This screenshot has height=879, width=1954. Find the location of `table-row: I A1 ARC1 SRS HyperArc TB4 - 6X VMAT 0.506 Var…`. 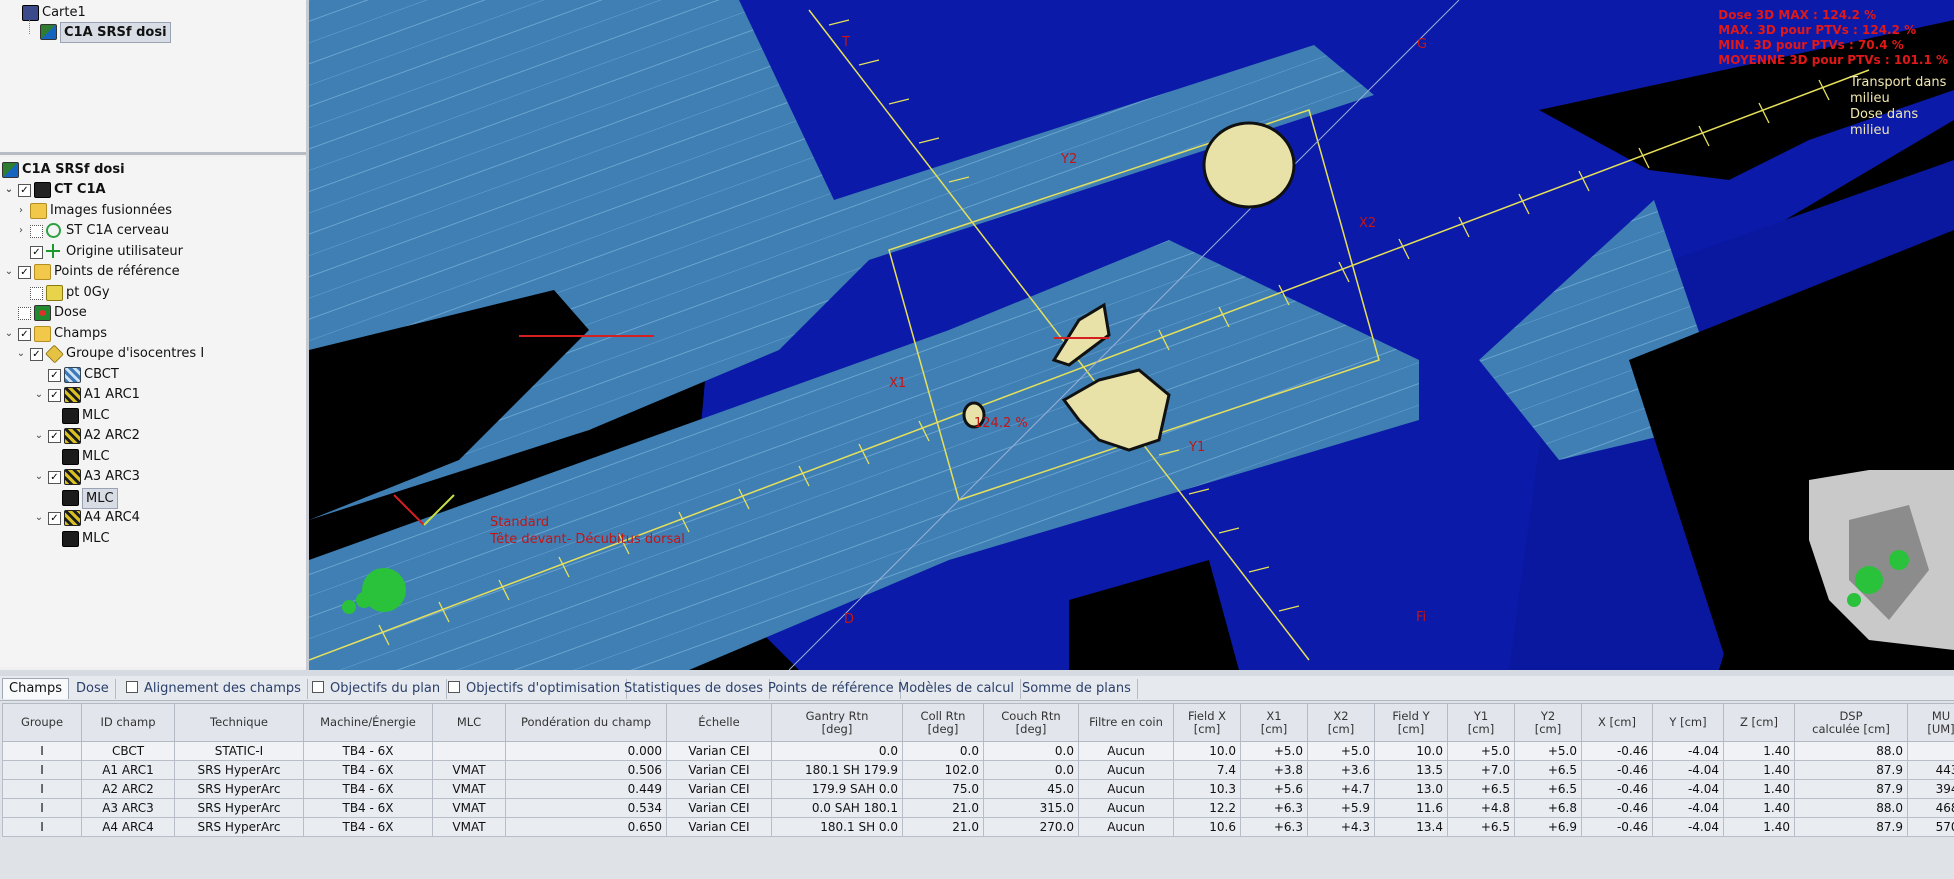

table-row: I A1 ARC1 SRS HyperArc TB4 - 6X VMAT 0.506 Var… is located at coordinates (978, 770).